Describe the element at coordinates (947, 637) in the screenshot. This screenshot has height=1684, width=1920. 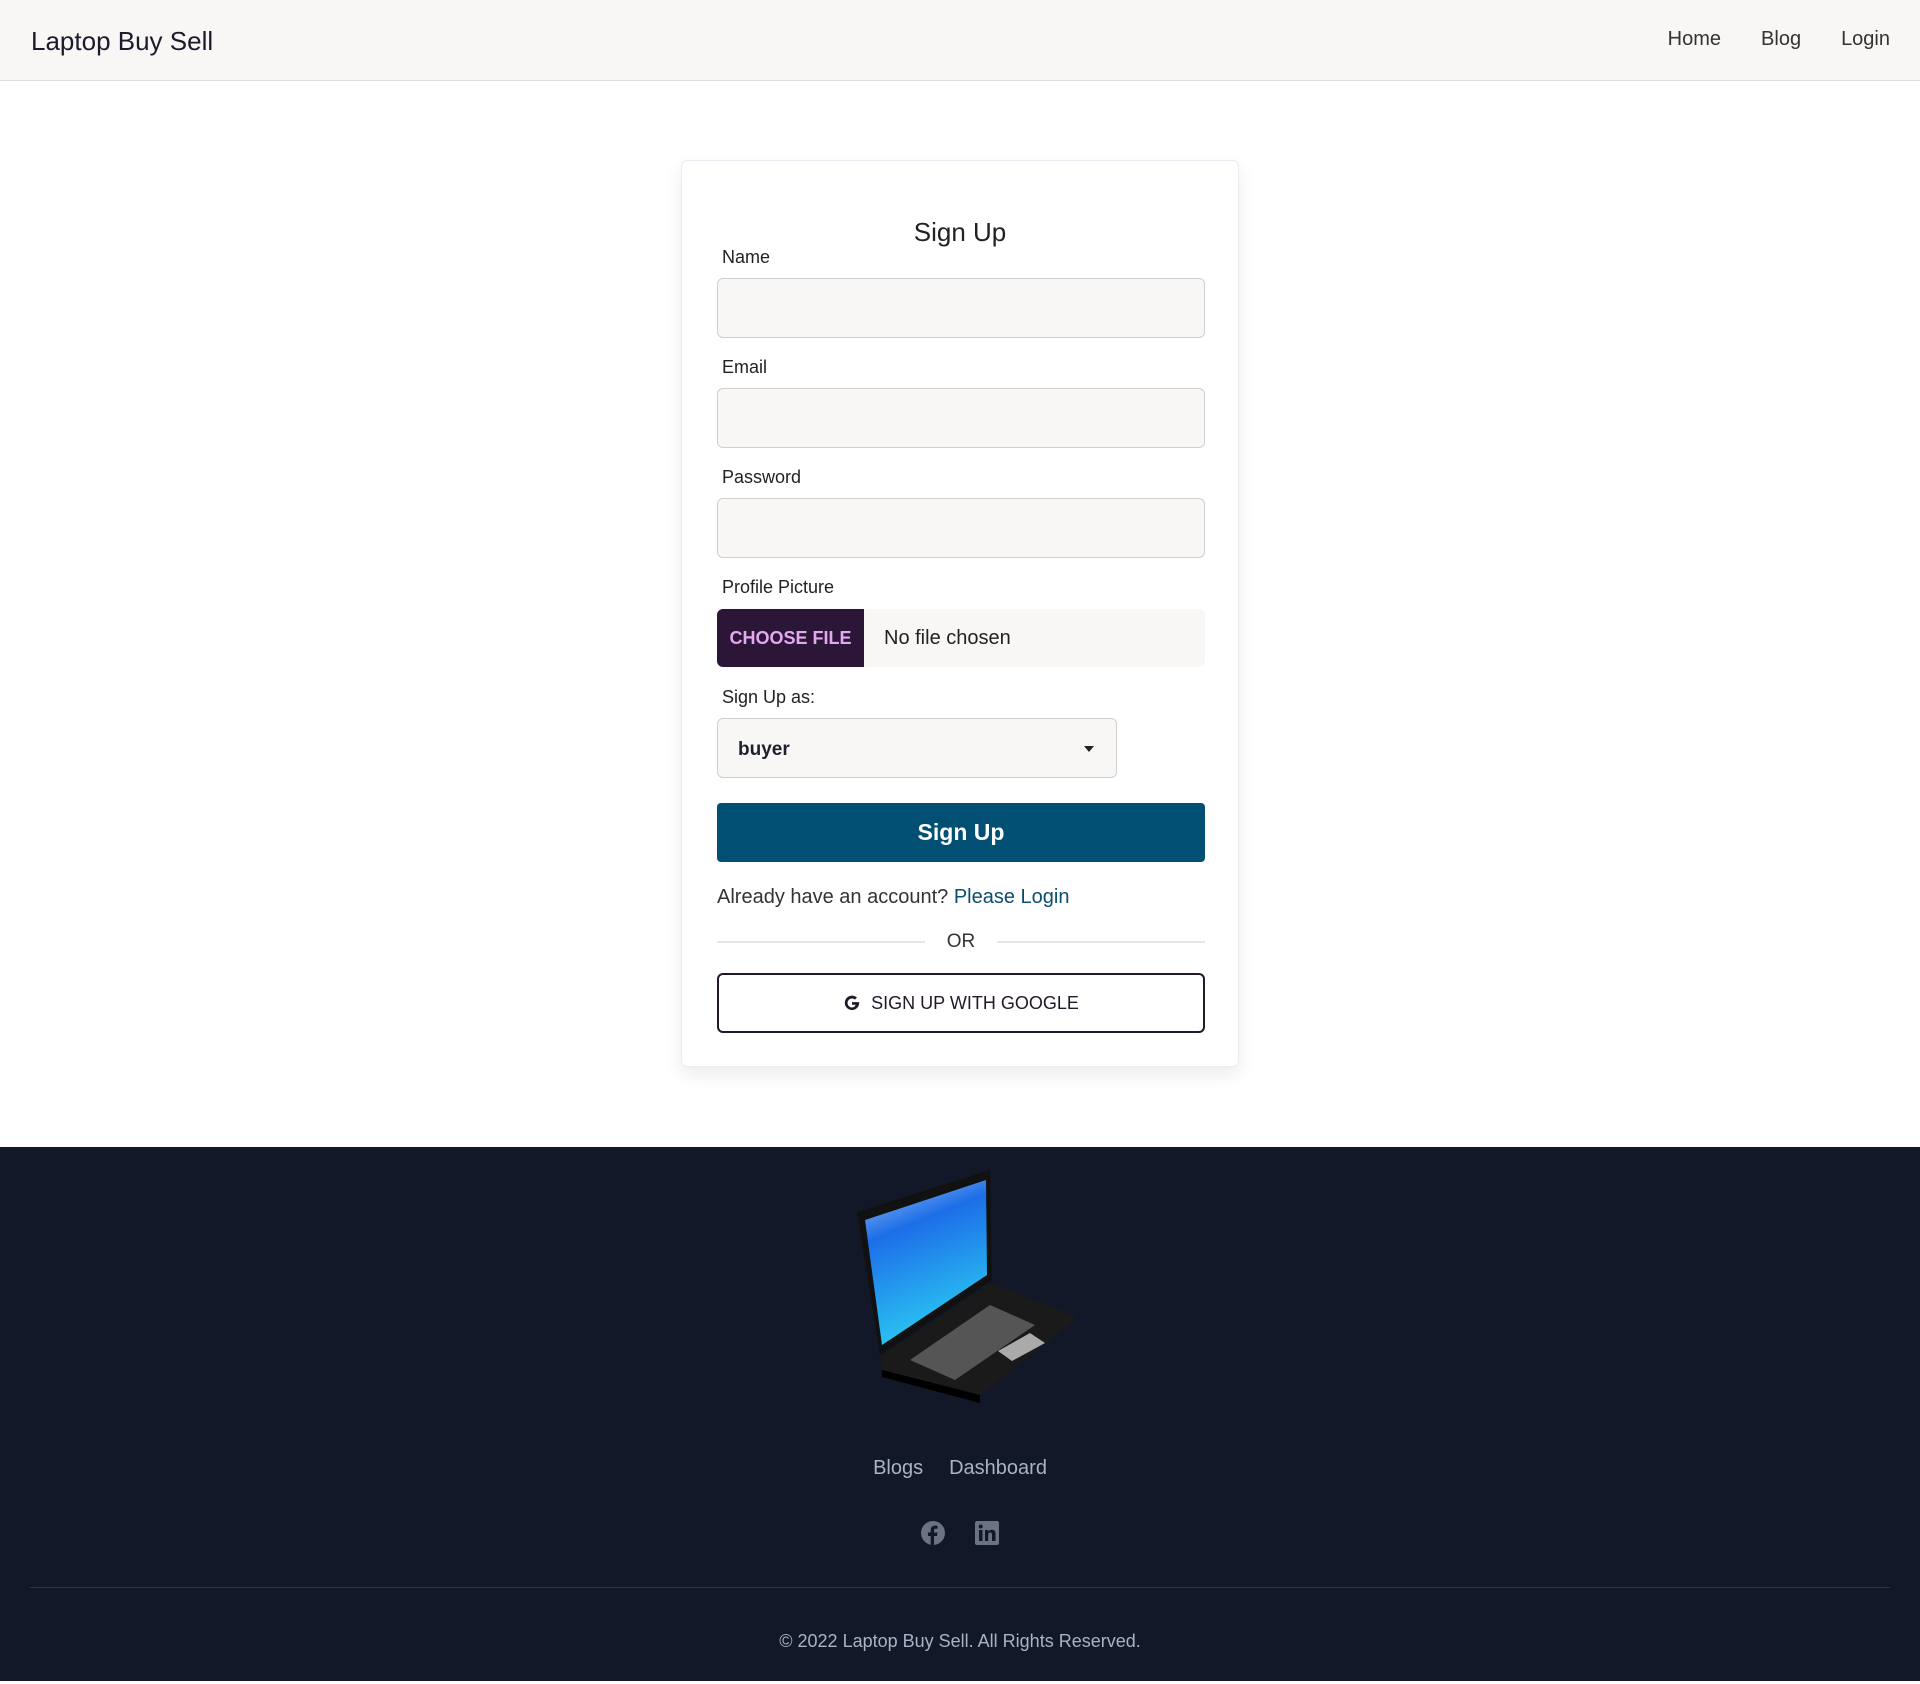
I see `file-status: No file chosen` at that location.